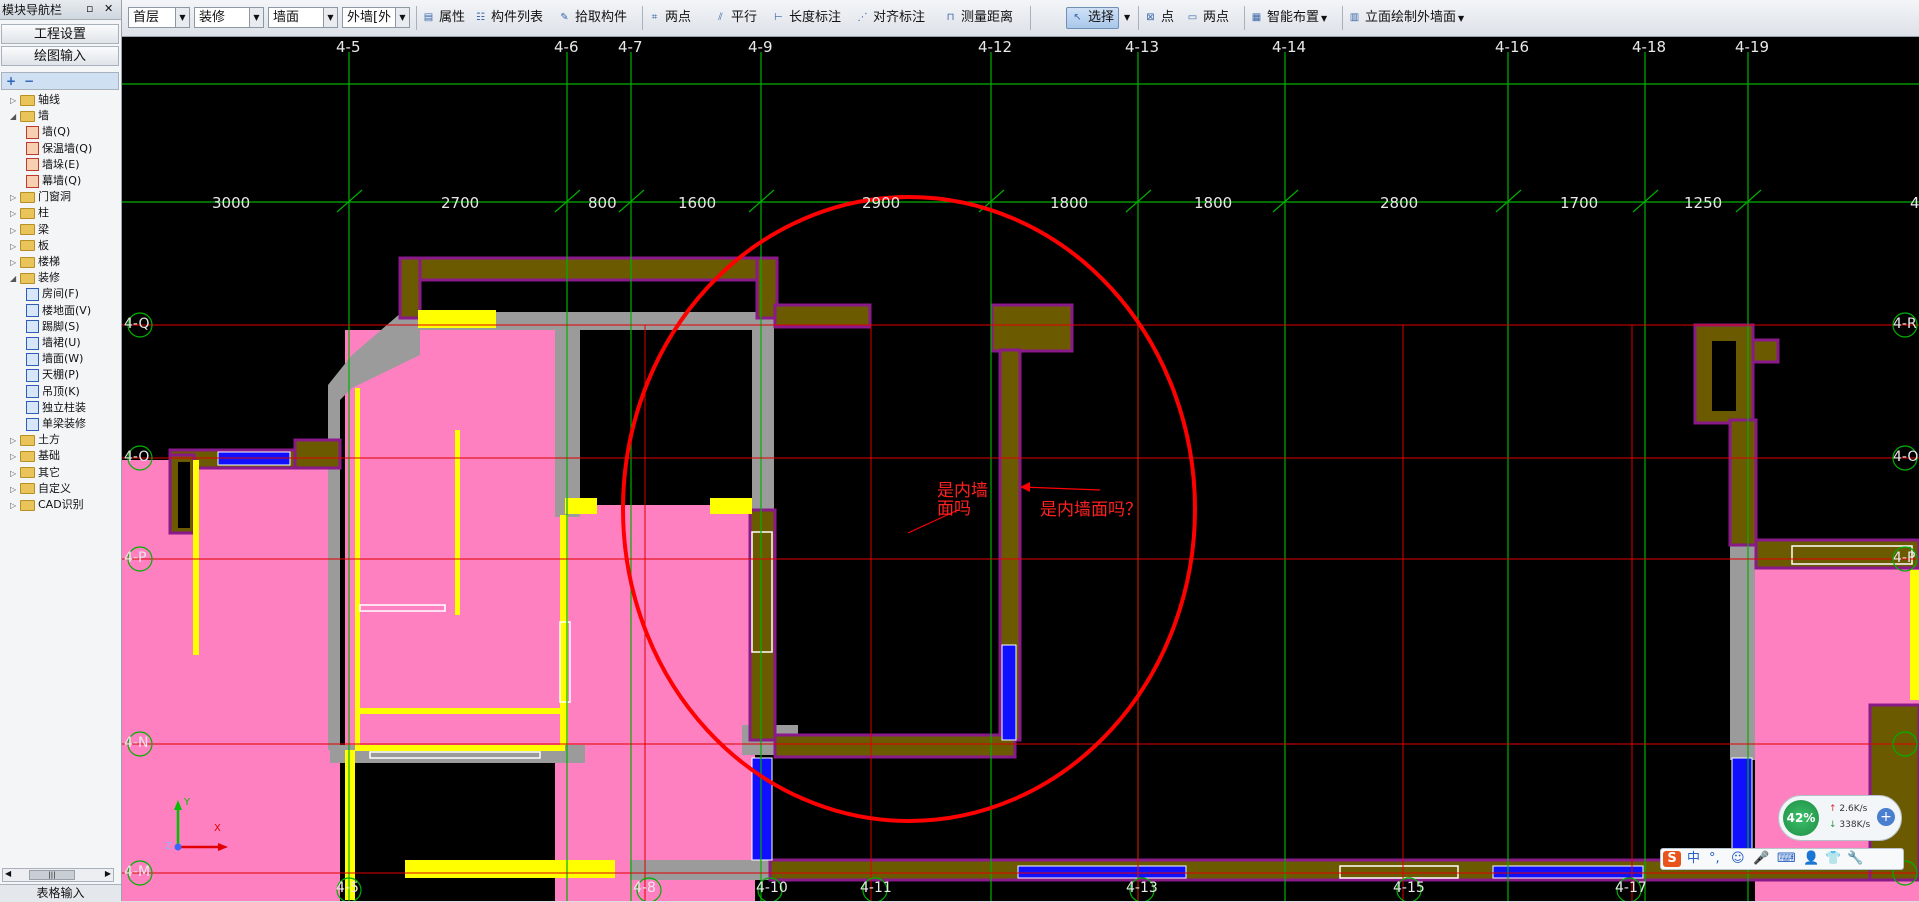 The image size is (1919, 902). What do you see at coordinates (89, 9) in the screenshot?
I see `pin-icon: ▫` at bounding box center [89, 9].